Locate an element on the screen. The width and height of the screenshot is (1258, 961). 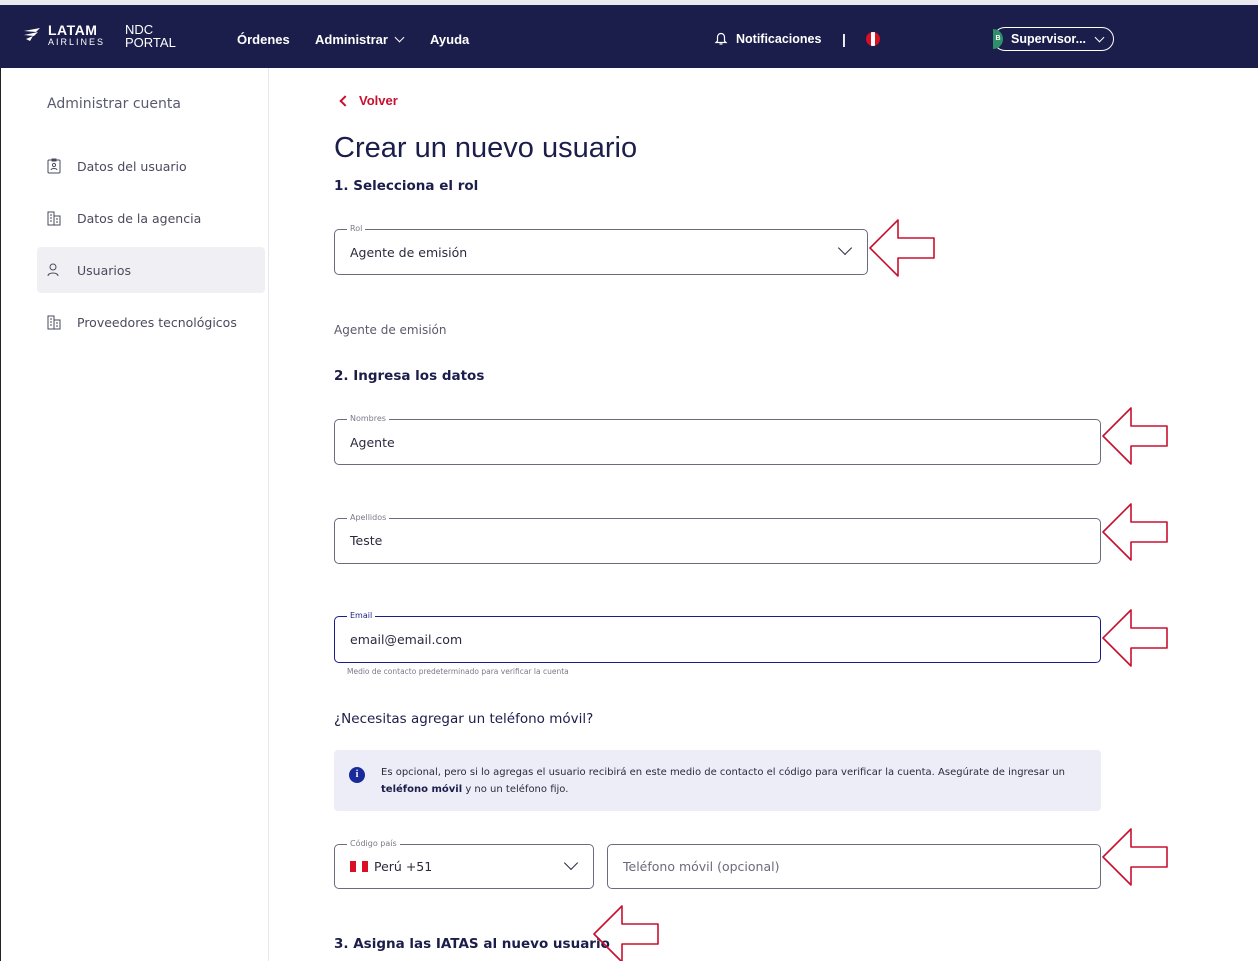
sidebar-item-label: Usuarios is located at coordinates (104, 270).